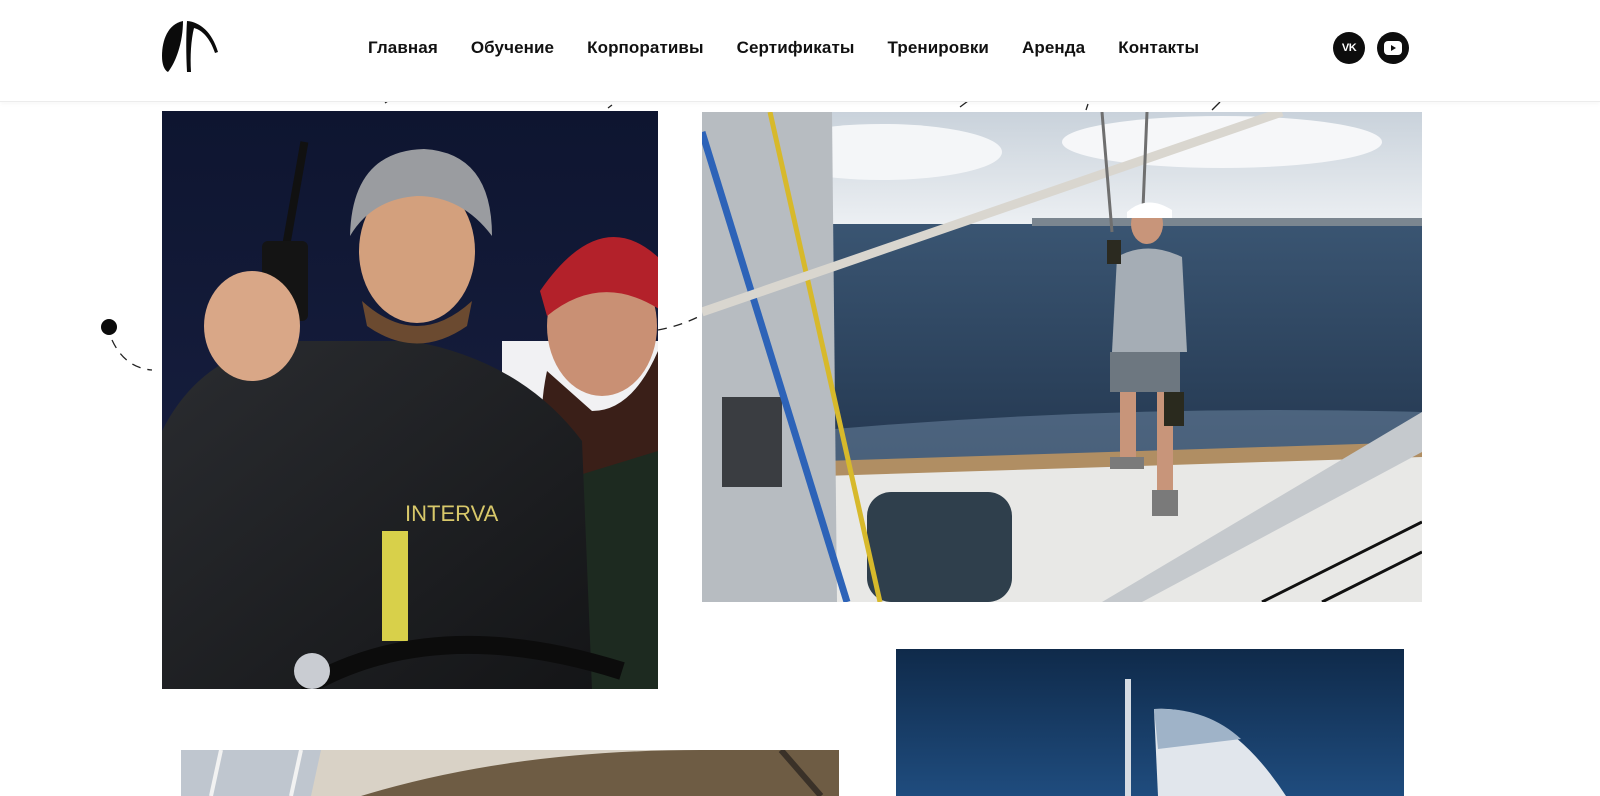 The width and height of the screenshot is (1600, 796). Describe the element at coordinates (1349, 48) in the screenshot. I see `vk-icon: VK` at that location.